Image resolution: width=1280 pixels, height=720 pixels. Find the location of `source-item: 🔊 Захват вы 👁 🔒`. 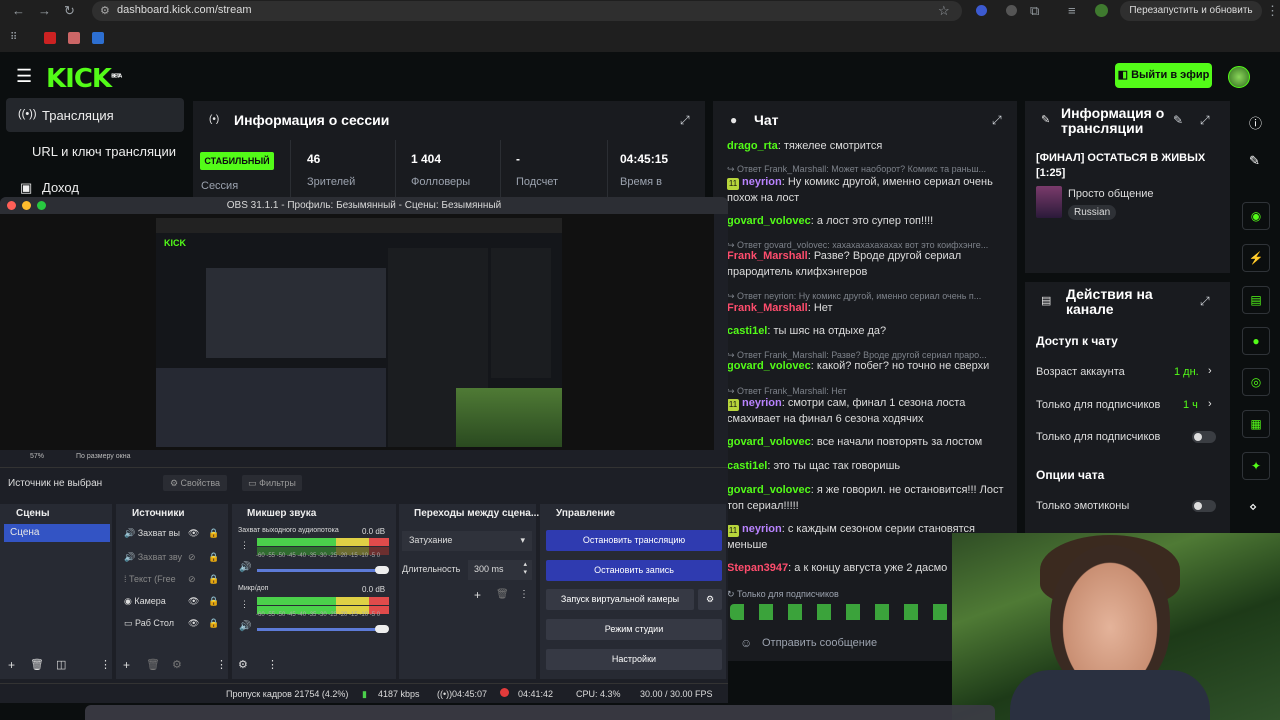

source-item: 🔊 Захват вы 👁 🔒 is located at coordinates (174, 533).